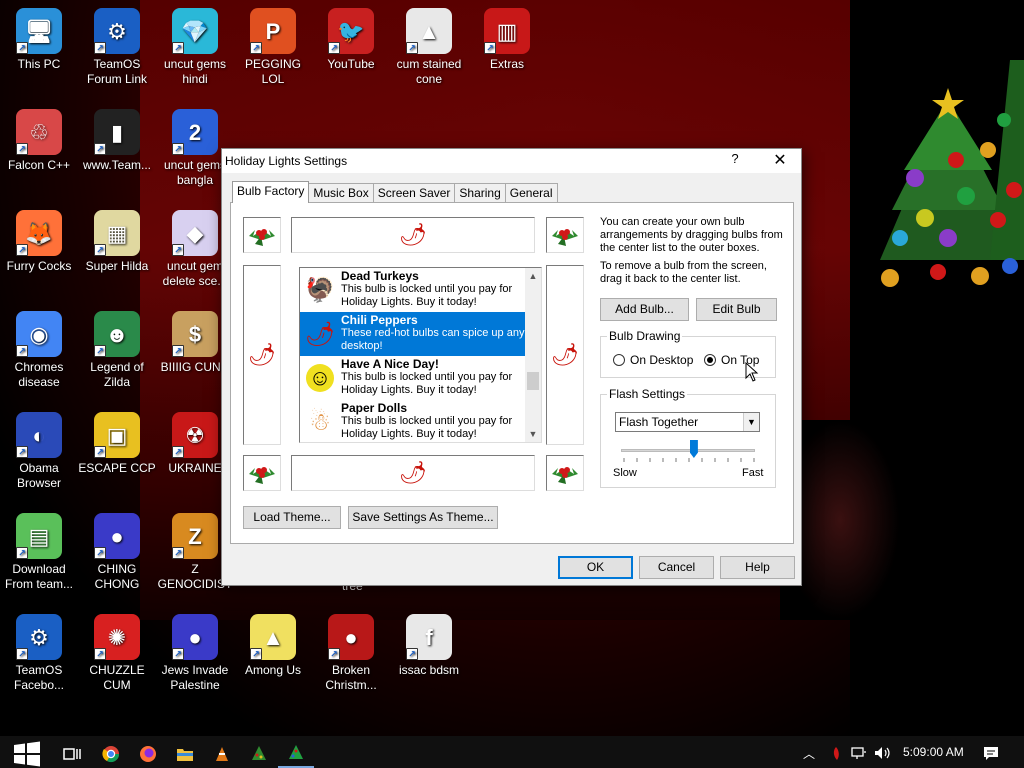 The width and height of the screenshot is (1024, 768). Describe the element at coordinates (262, 473) in the screenshot. I see `corner-slot-bottom-left` at that location.